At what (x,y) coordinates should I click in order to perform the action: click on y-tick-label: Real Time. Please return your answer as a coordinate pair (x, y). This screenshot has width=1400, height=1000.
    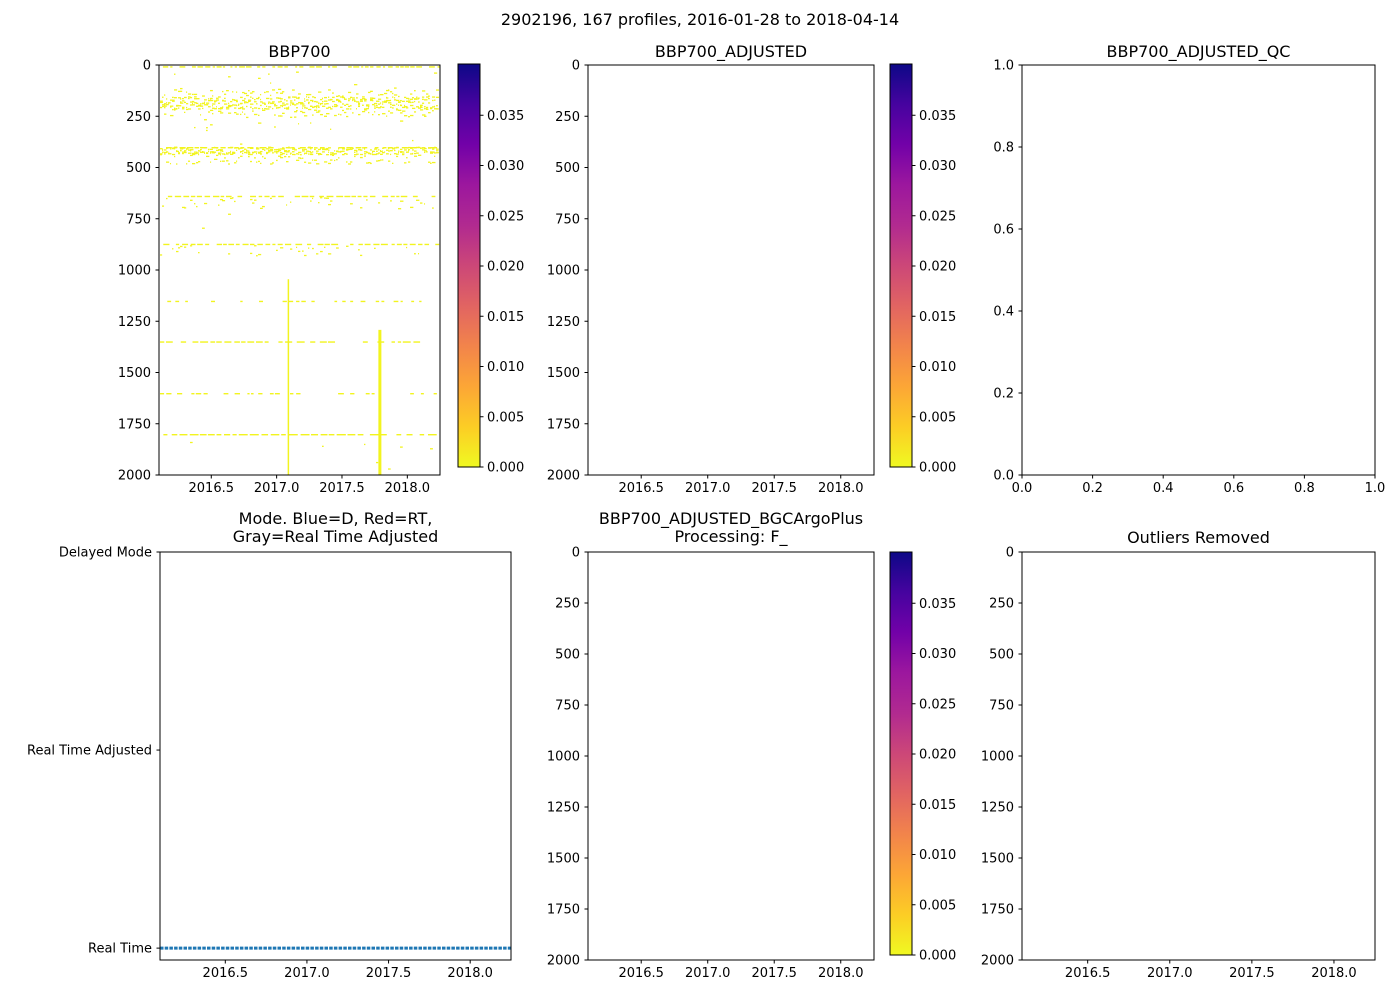
    Looking at the image, I should click on (120, 949).